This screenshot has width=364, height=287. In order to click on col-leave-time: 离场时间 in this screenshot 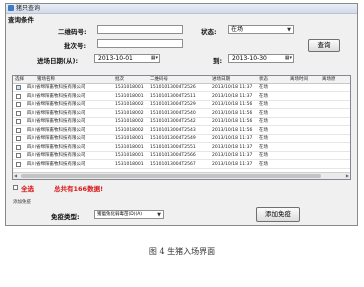, I will do `click(299, 79)`.